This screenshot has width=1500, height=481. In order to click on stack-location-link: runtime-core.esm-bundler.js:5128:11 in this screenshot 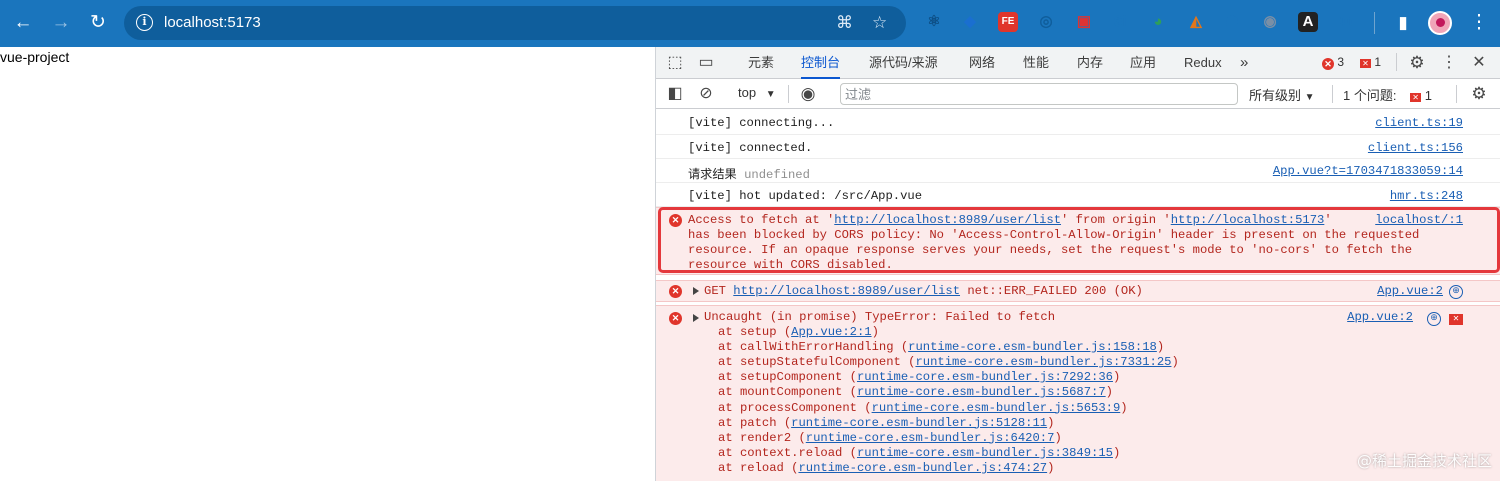, I will do `click(919, 423)`.